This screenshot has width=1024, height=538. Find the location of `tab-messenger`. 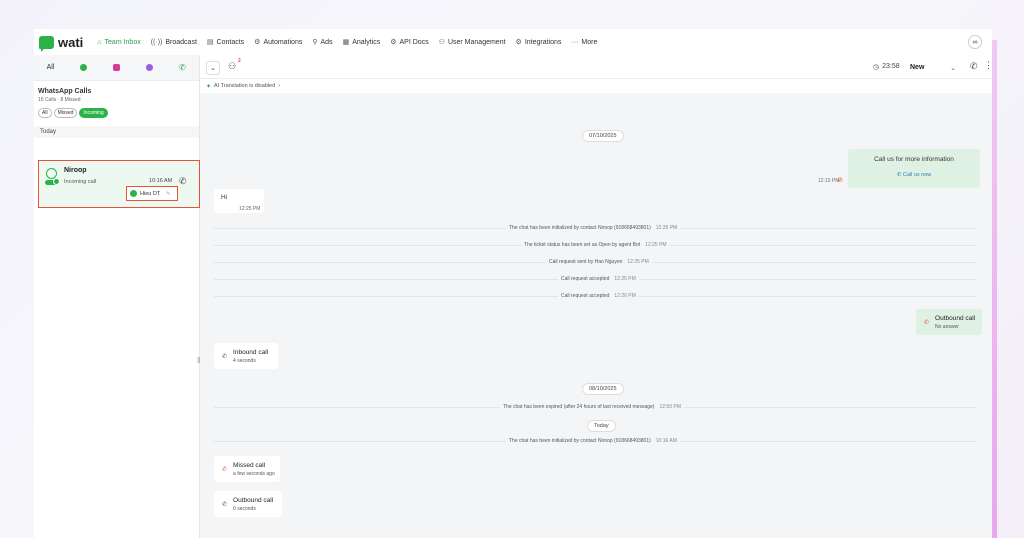

tab-messenger is located at coordinates (149, 67).